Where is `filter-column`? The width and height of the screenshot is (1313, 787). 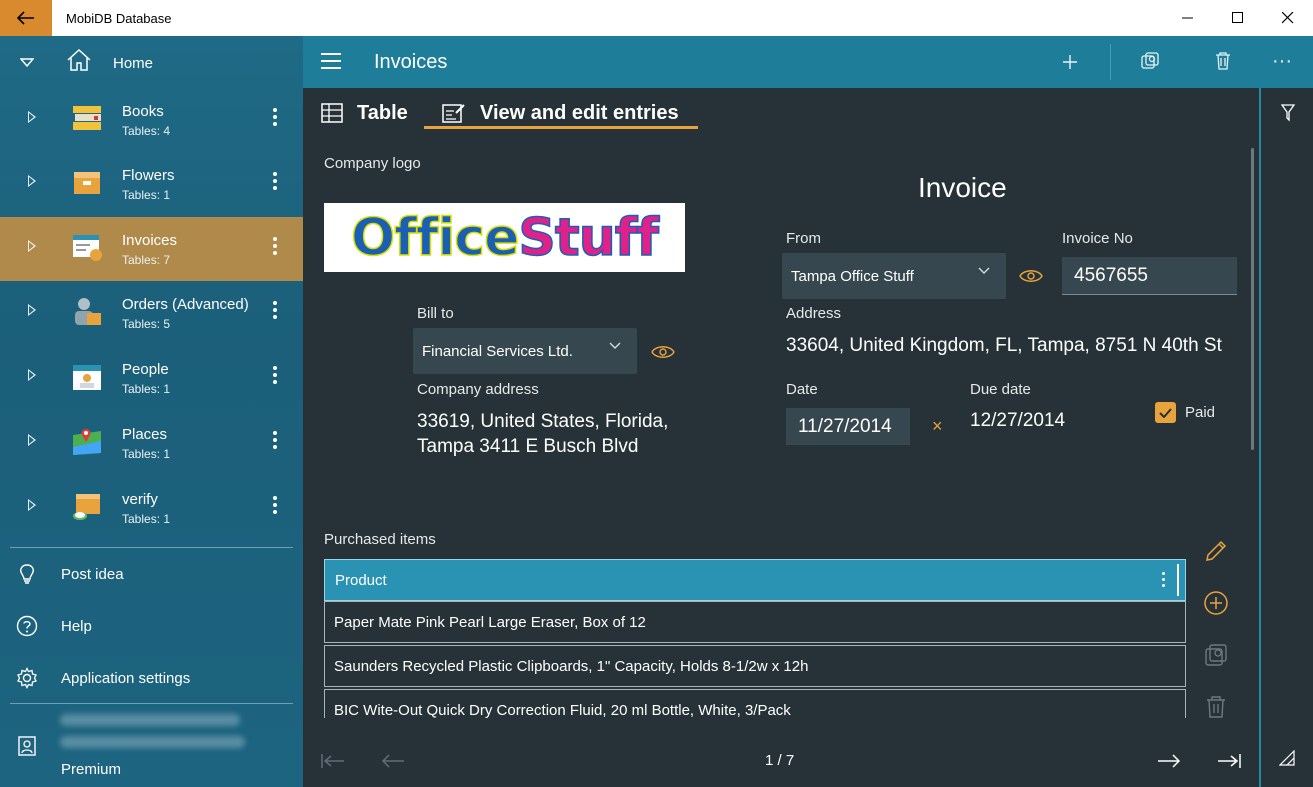
filter-column is located at coordinates (1286, 437).